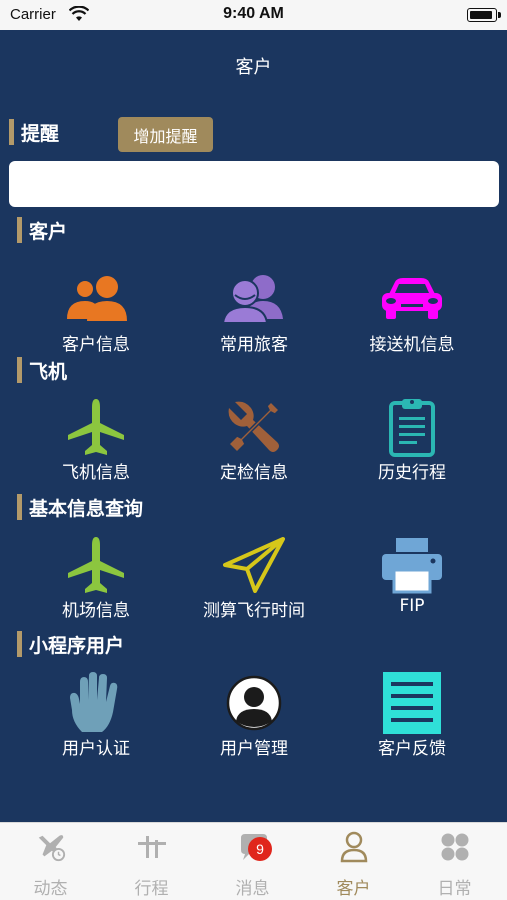 The height and width of the screenshot is (900, 507). Describe the element at coordinates (254, 299) in the screenshot. I see `frequent-travelers-icon` at that location.